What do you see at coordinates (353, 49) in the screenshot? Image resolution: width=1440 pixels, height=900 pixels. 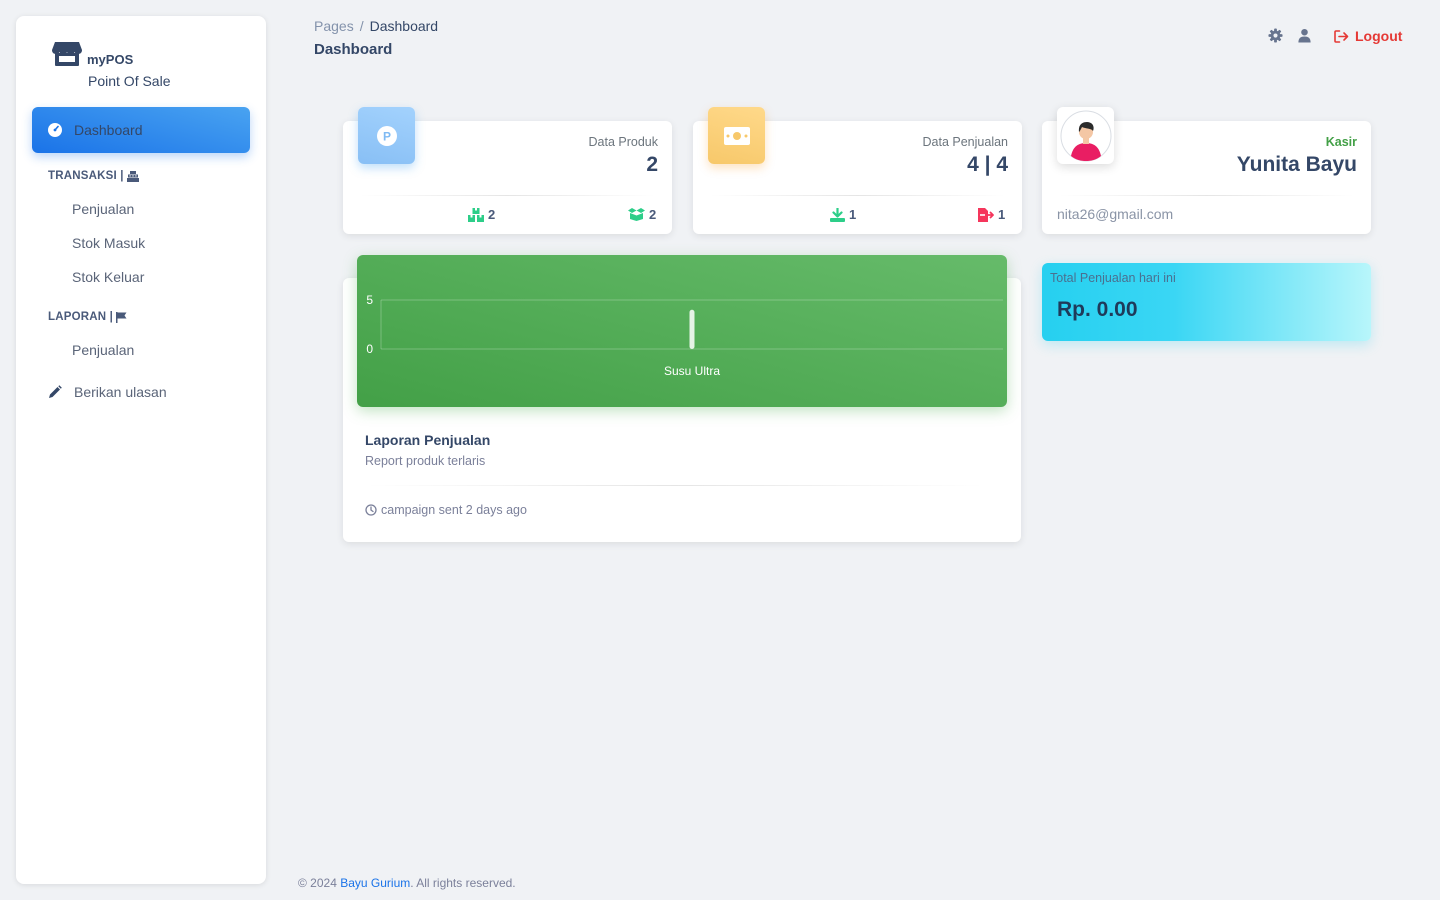 I see `page-title: Dashboard` at bounding box center [353, 49].